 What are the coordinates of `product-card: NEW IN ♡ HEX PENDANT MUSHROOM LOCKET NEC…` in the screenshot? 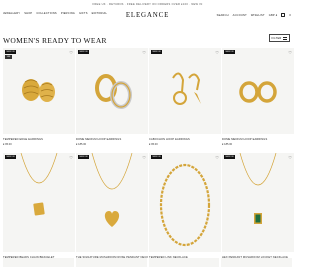 It's located at (258, 208).